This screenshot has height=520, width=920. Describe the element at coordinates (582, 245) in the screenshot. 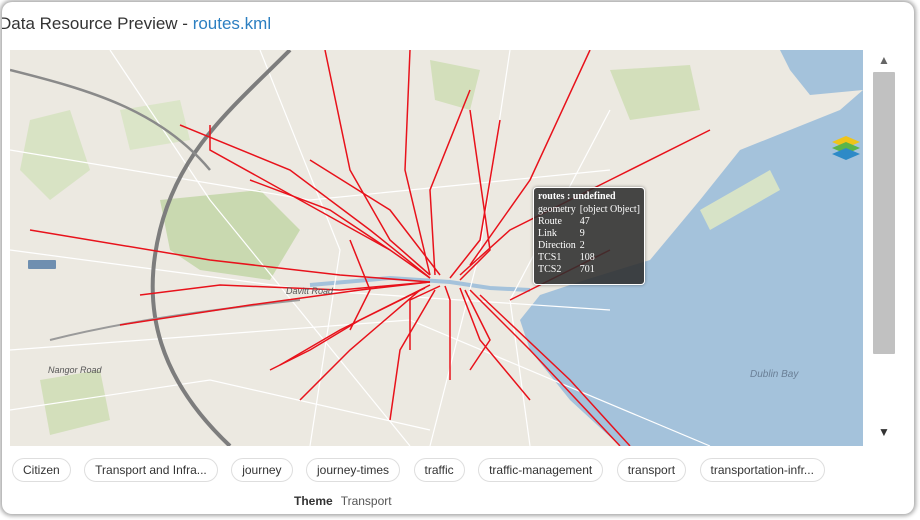

I see `attr-value: 2` at that location.